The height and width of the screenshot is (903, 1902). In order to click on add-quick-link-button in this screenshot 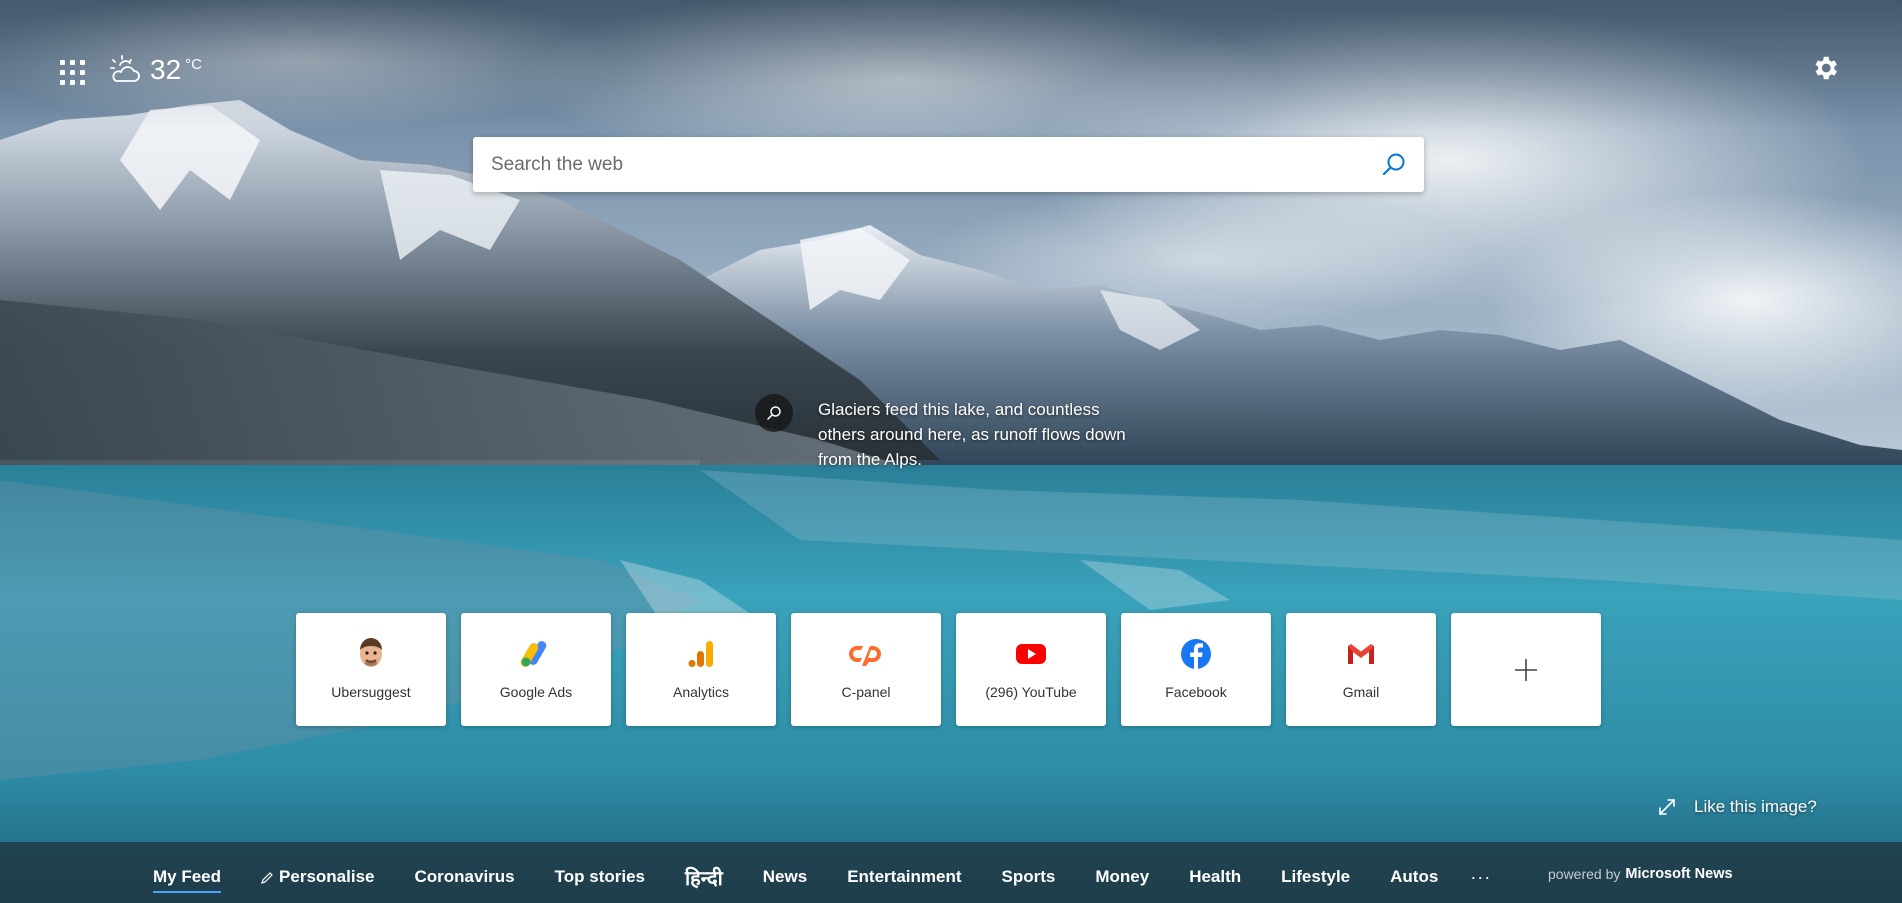, I will do `click(1526, 669)`.